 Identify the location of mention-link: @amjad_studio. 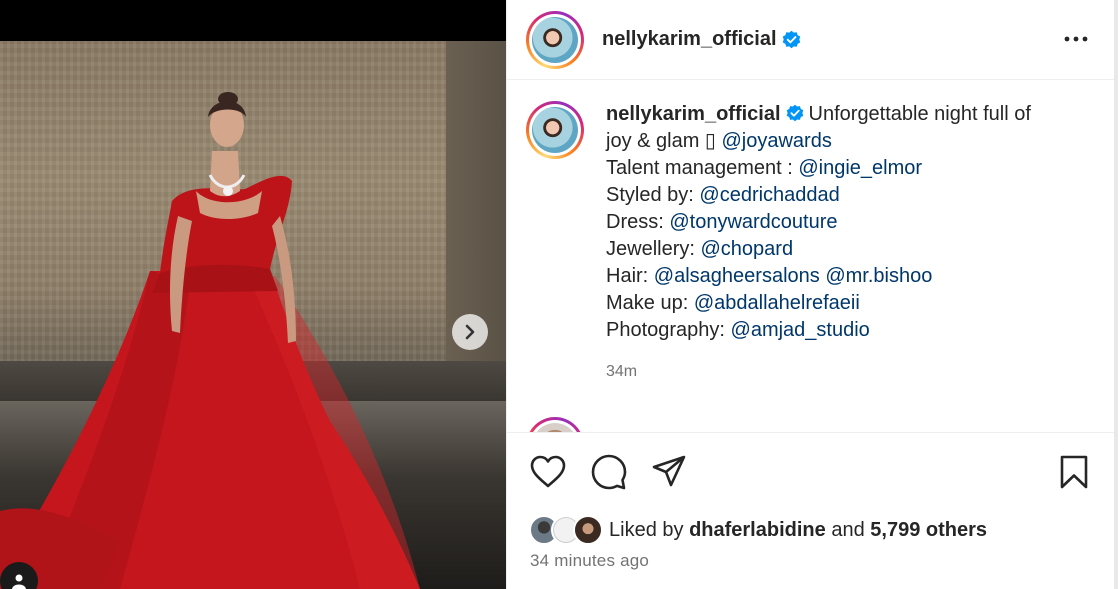
(800, 330).